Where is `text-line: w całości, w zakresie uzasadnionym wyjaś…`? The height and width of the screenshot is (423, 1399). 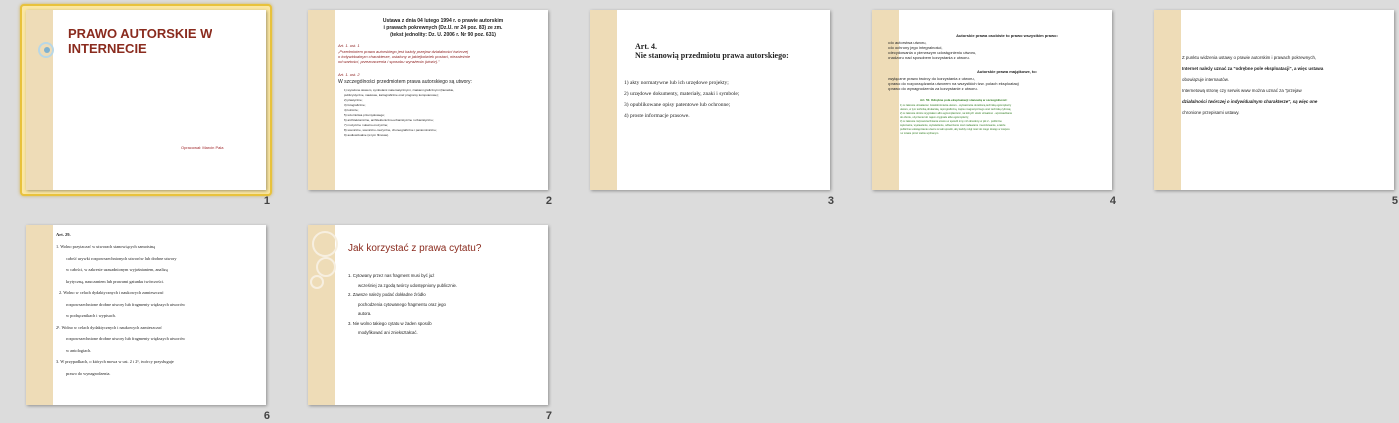
text-line: w całości, w zakresie uzasadnionym wyjaś… is located at coordinates (117, 269).